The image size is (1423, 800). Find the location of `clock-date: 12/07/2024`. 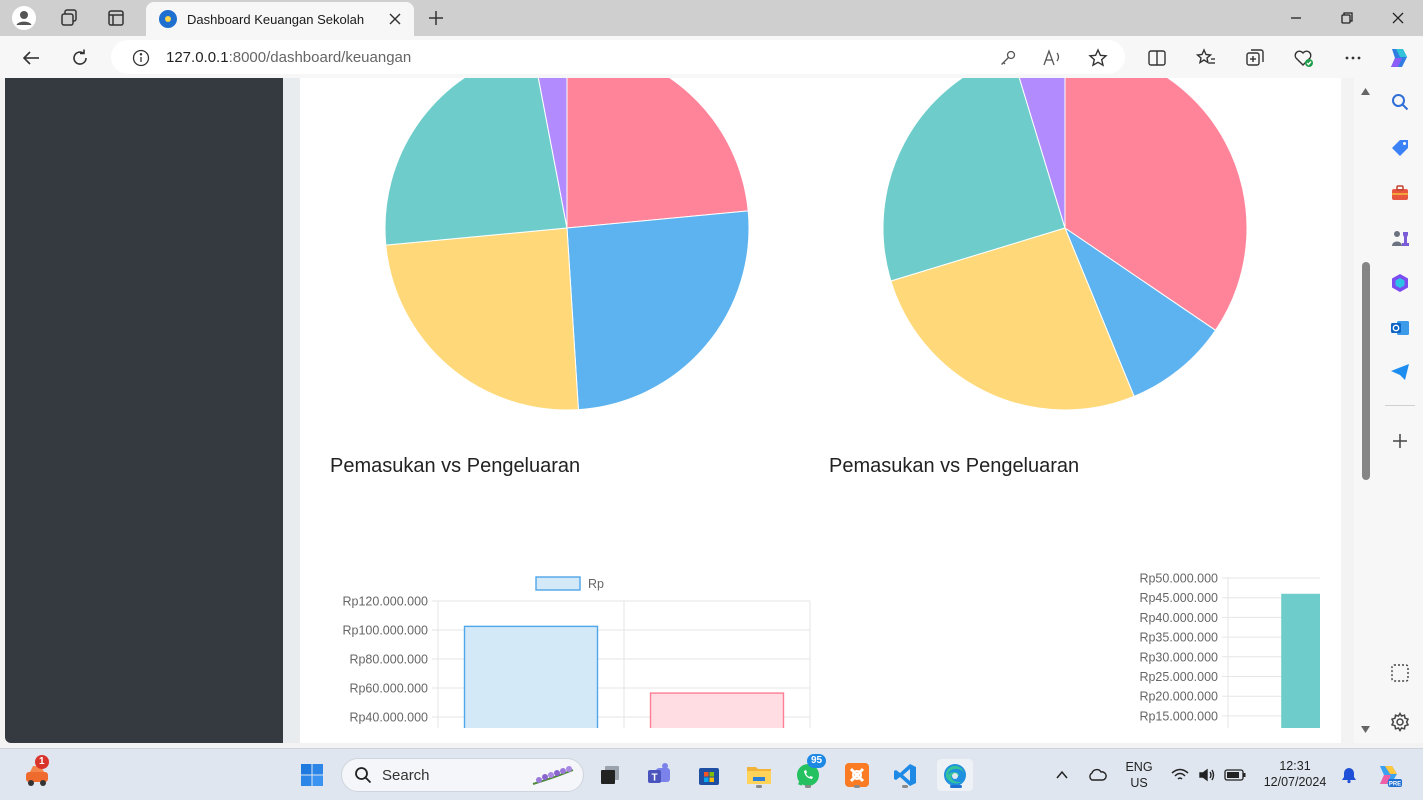

clock-date: 12/07/2024 is located at coordinates (1295, 782).